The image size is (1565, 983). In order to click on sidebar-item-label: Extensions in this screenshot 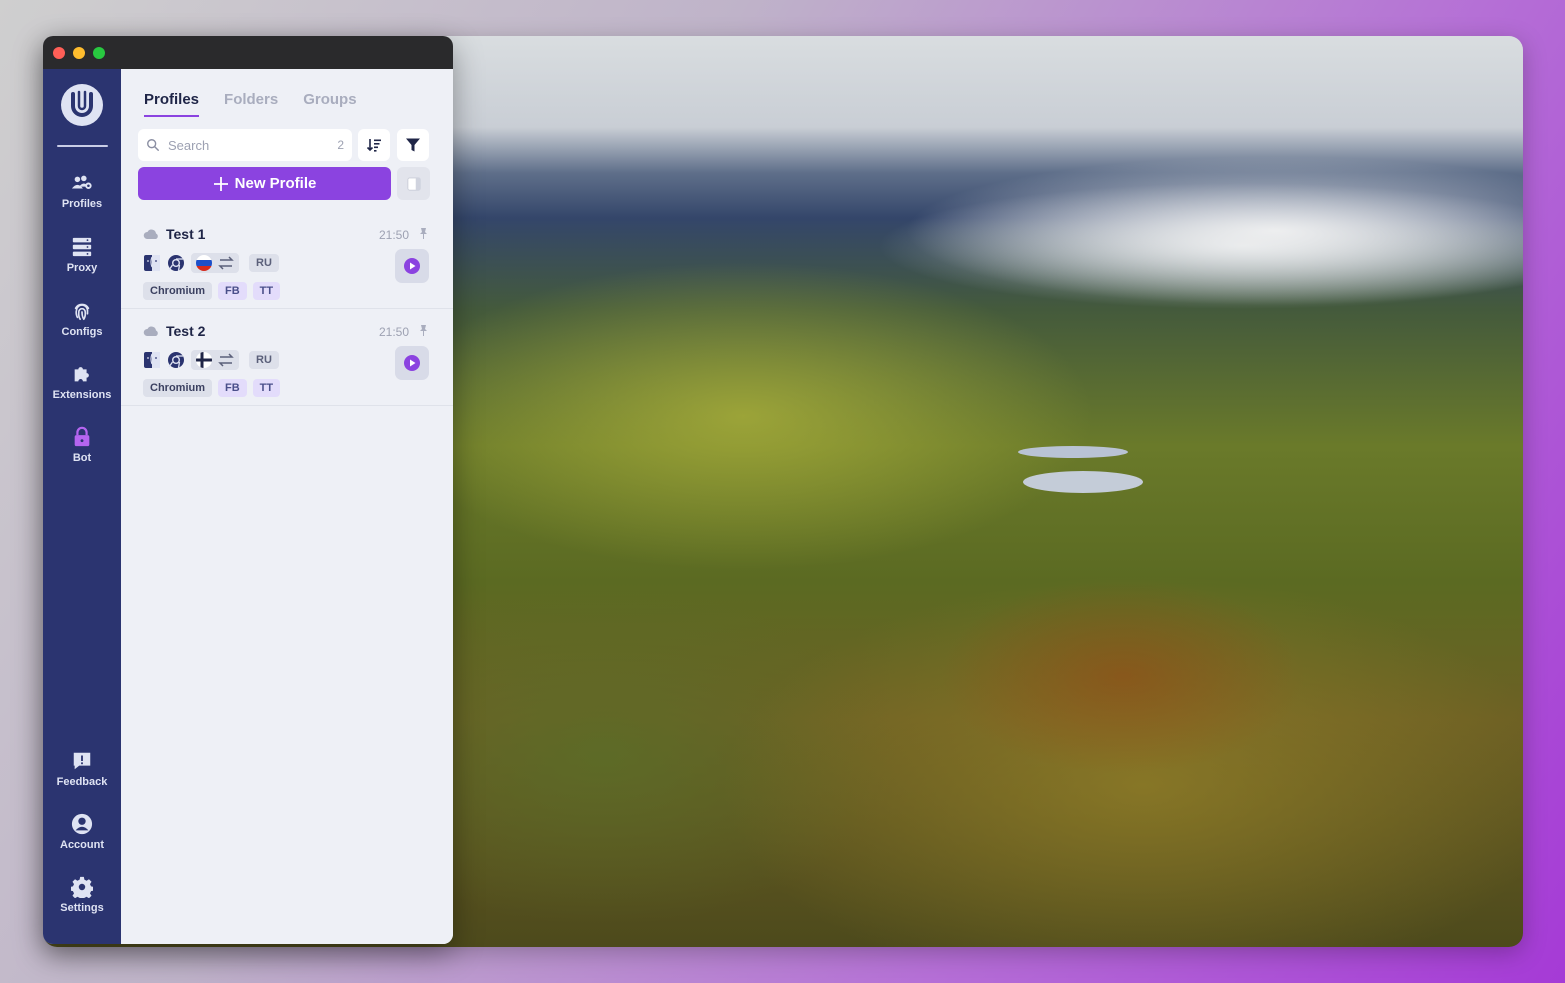, I will do `click(82, 395)`.